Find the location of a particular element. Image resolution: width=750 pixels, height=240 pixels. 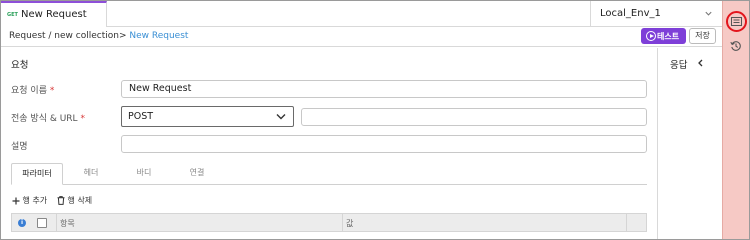

tab-parameters: 파라미터 is located at coordinates (37, 174).